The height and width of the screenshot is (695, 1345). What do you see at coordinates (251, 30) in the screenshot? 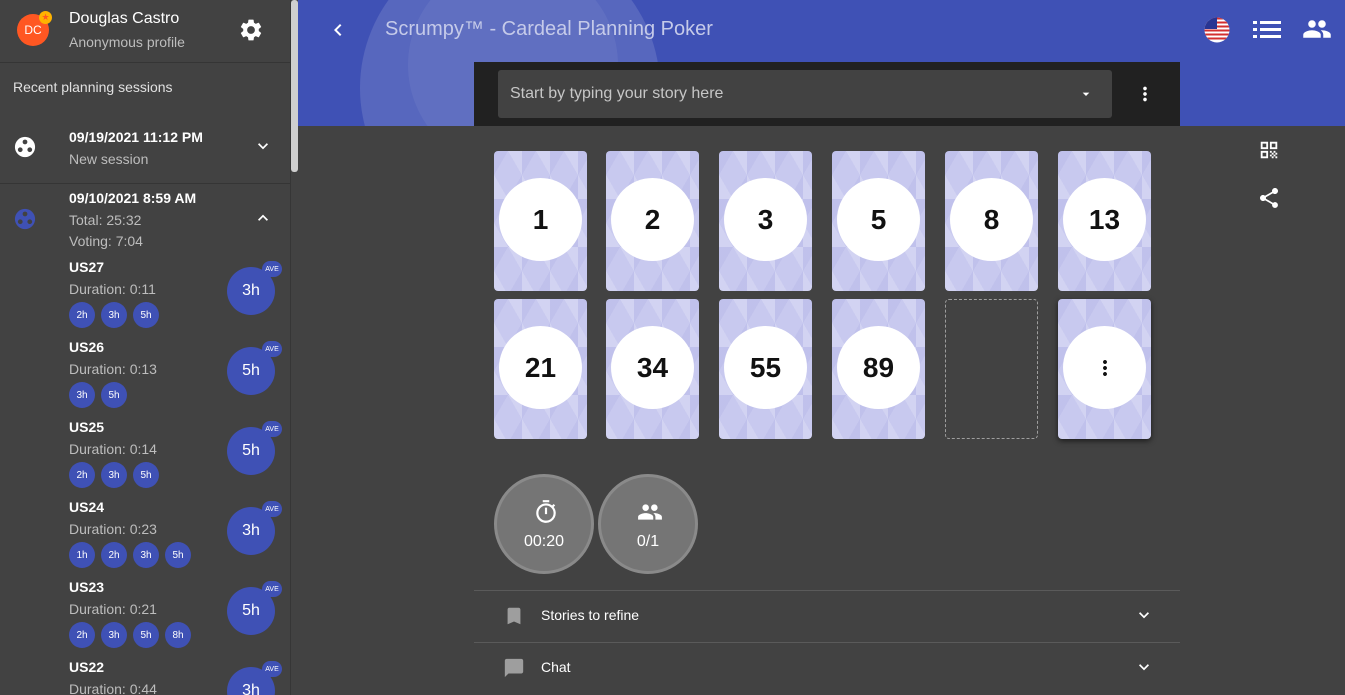
I see `gear-icon` at bounding box center [251, 30].